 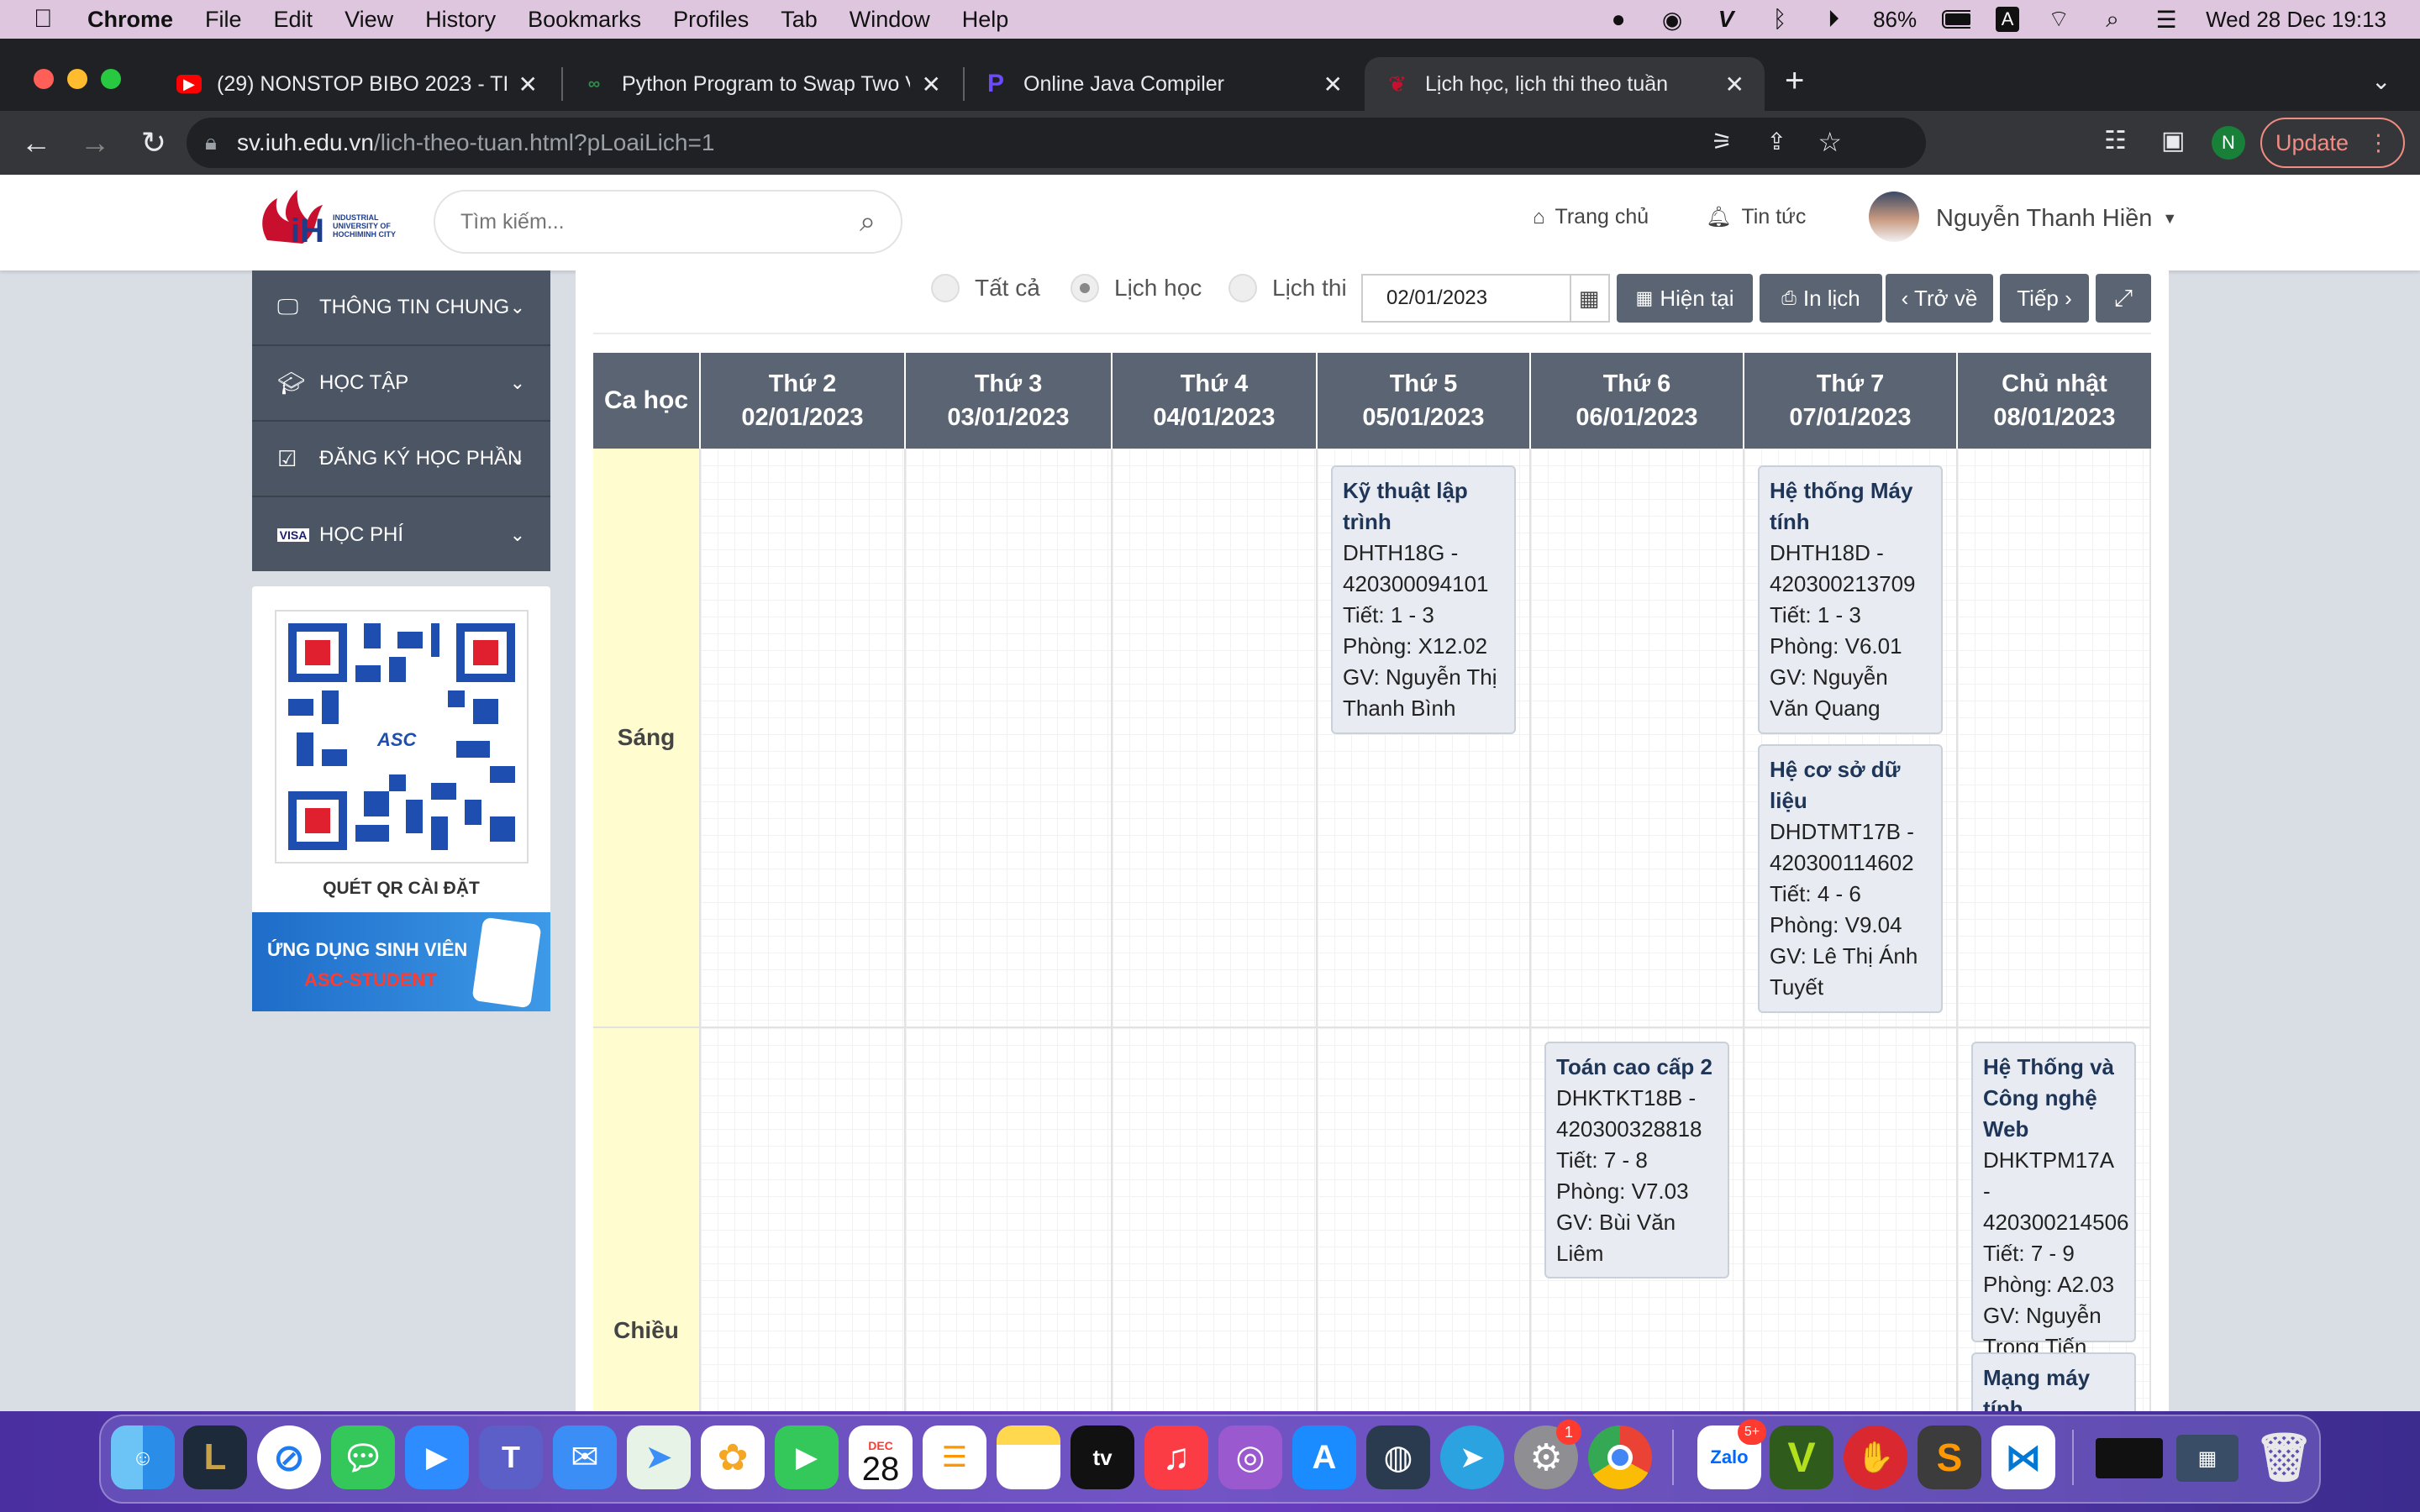 I want to click on battery-icon, so click(x=1956, y=19).